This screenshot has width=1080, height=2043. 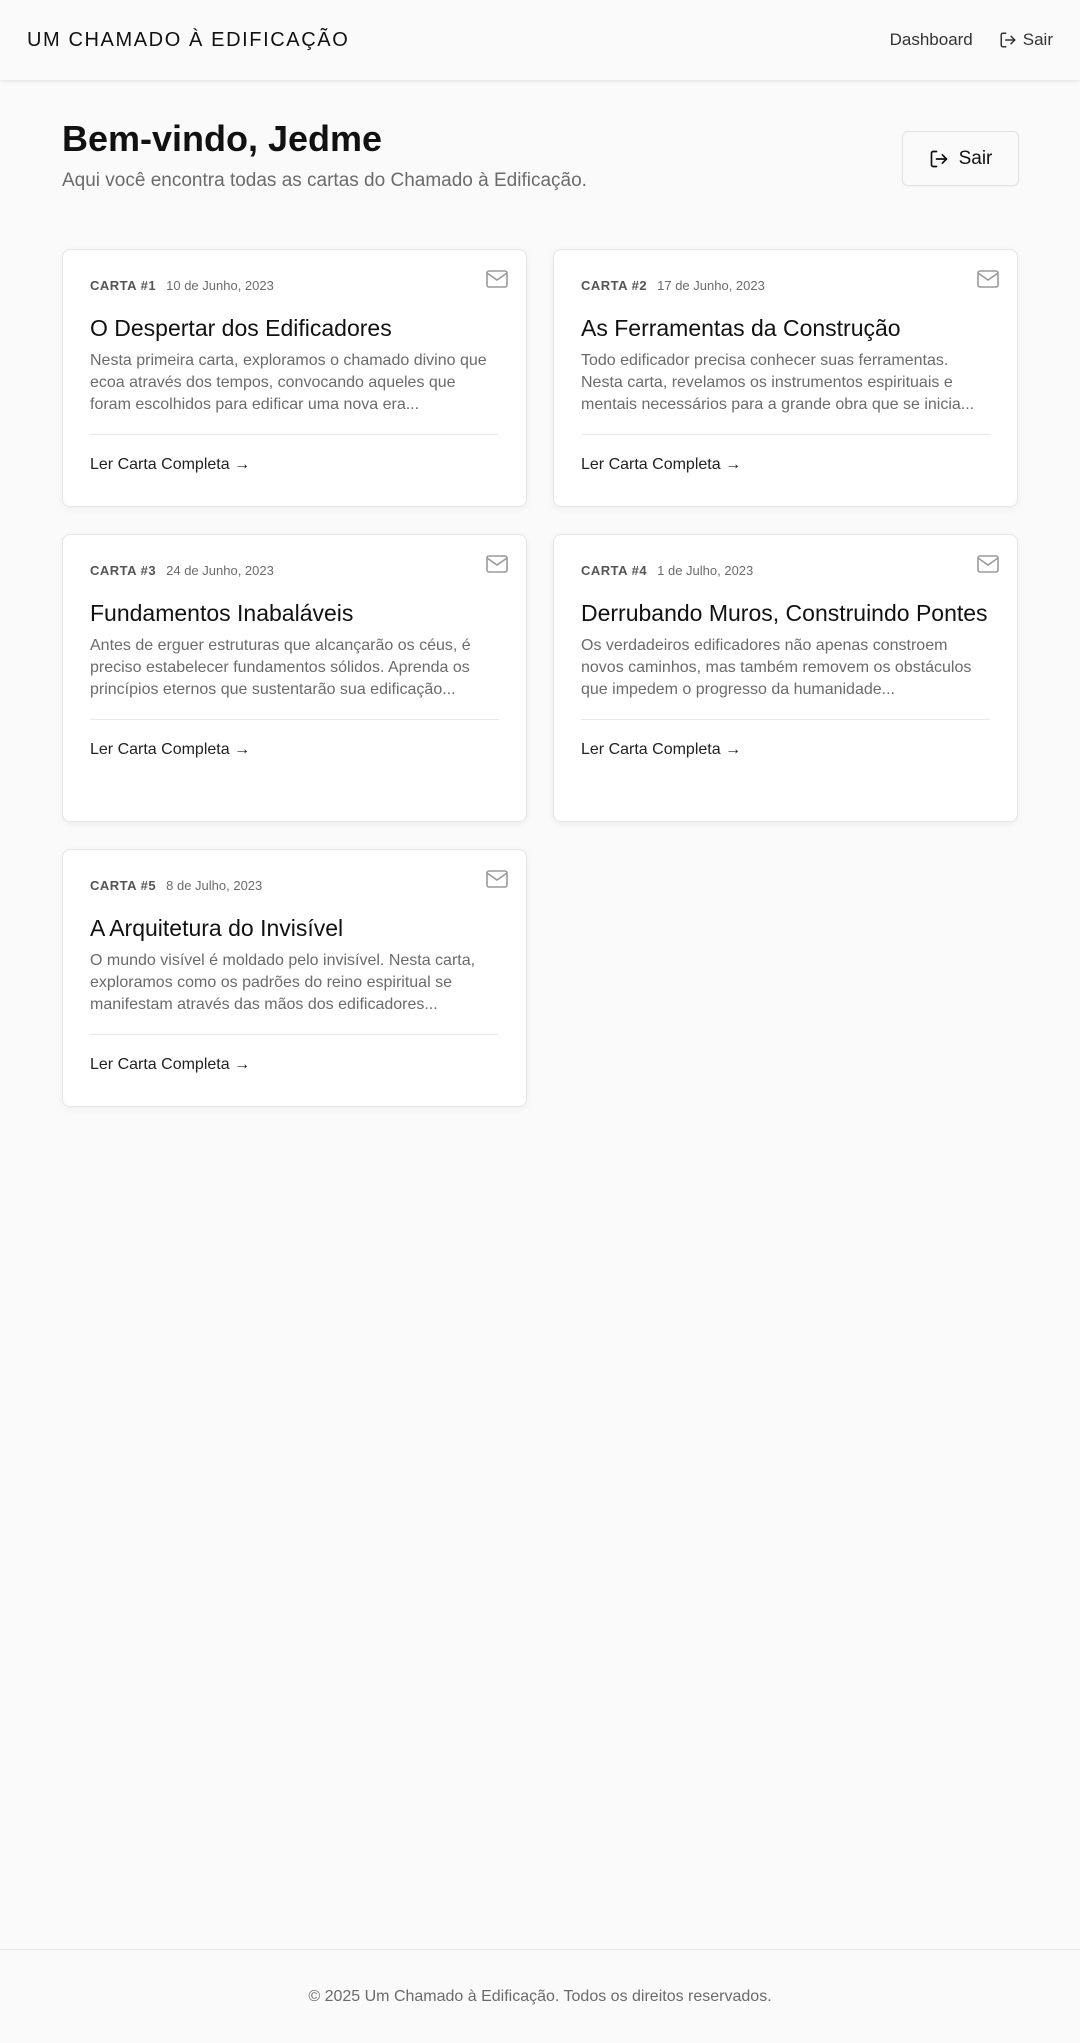 I want to click on card-date: 24 de Junho, 2023, so click(x=220, y=570).